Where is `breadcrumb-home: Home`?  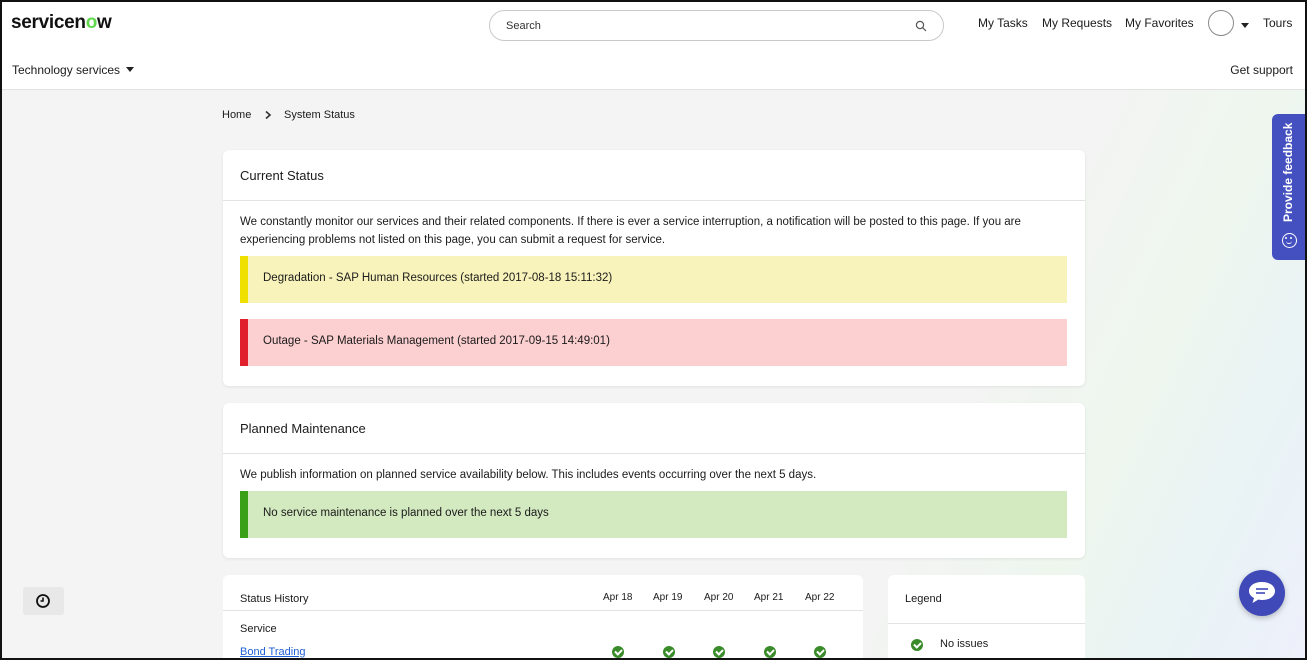 breadcrumb-home: Home is located at coordinates (236, 115).